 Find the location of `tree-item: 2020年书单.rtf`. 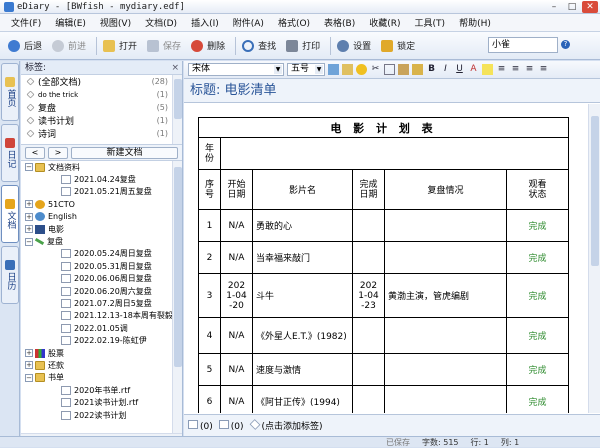

tree-item: 2020年书单.rtf is located at coordinates (101, 390).